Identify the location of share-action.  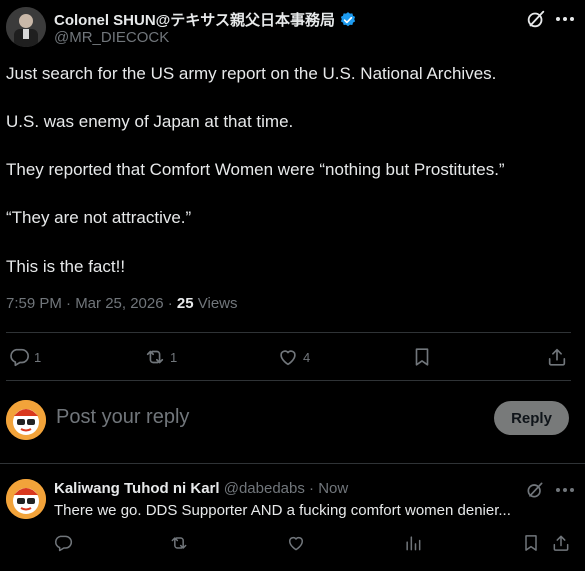
(557, 357).